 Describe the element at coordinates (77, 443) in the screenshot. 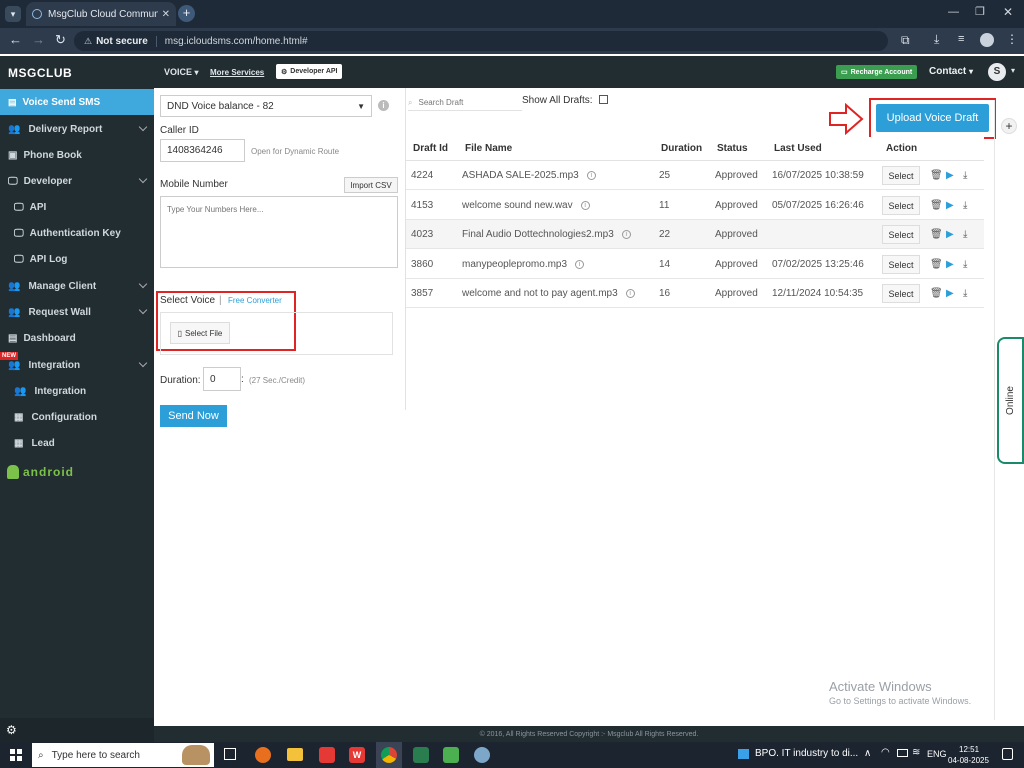

I see `sidebar-item-lead: ▦ Lead` at that location.